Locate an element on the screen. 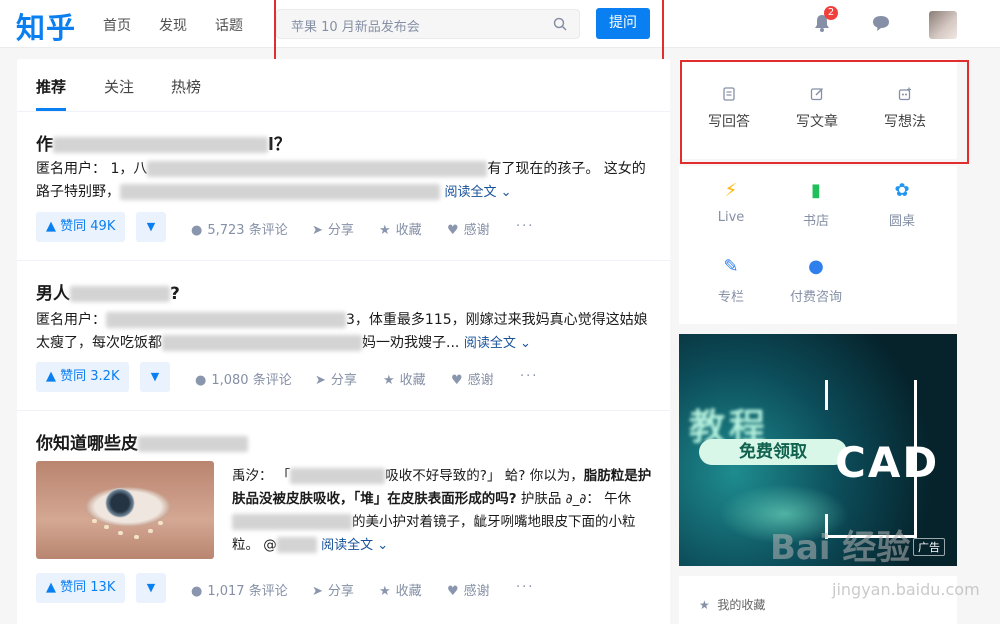  feed-item-actions: ▲ 赞同 3.2K ▼ ● 1,080 条评论 ➤ 分享 ★ 收藏 ♥ 感谢 ··· is located at coordinates (343, 377).